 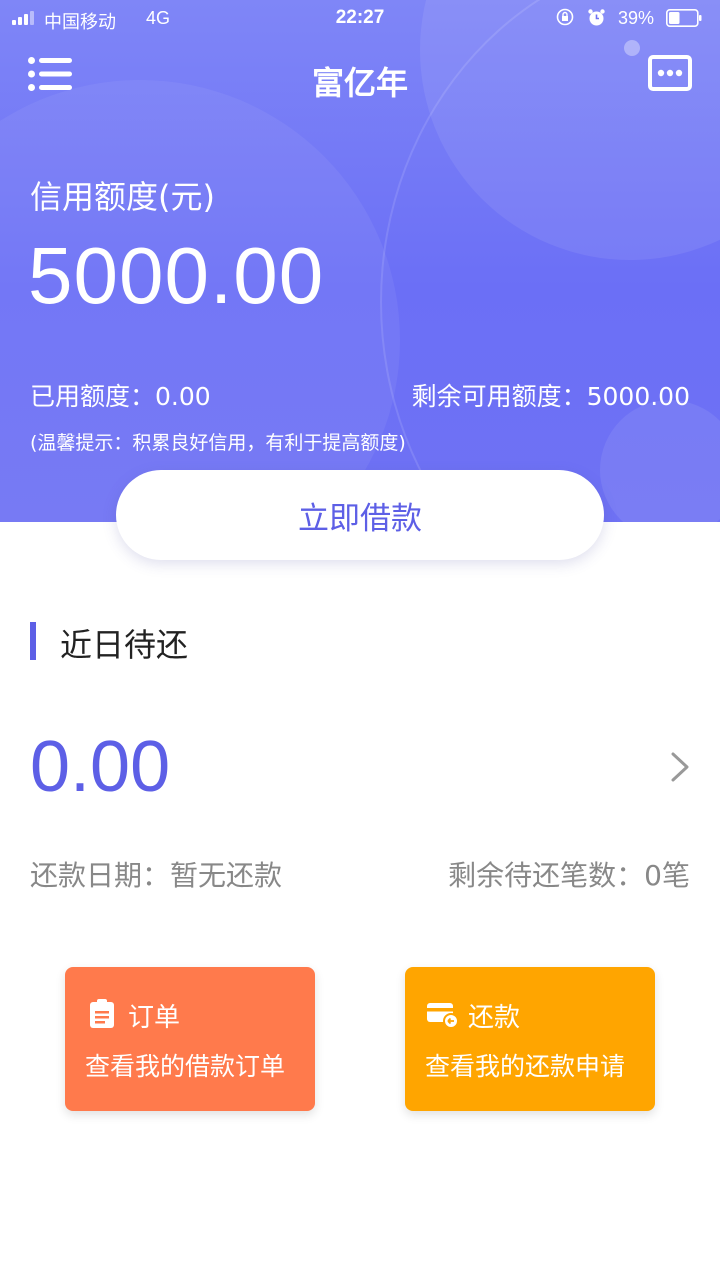 What do you see at coordinates (636, 18) in the screenshot?
I see `battery-percent: 39%` at bounding box center [636, 18].